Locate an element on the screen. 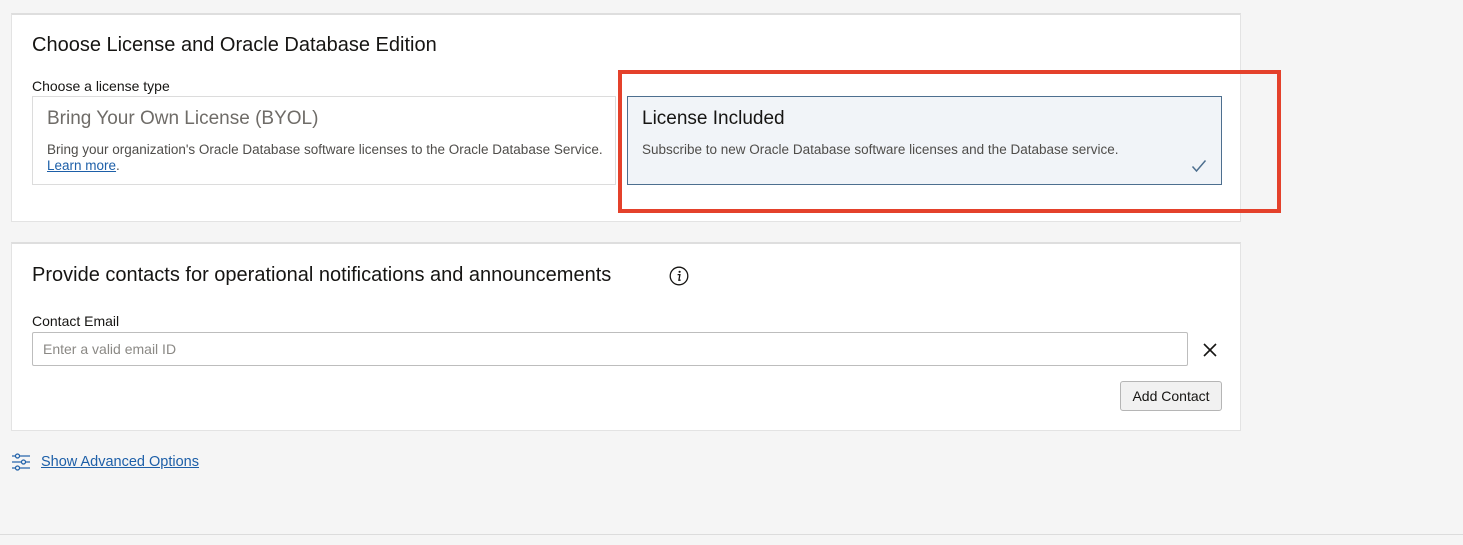 This screenshot has height=545, width=1463. learn-more-link: Learn more is located at coordinates (81, 165).